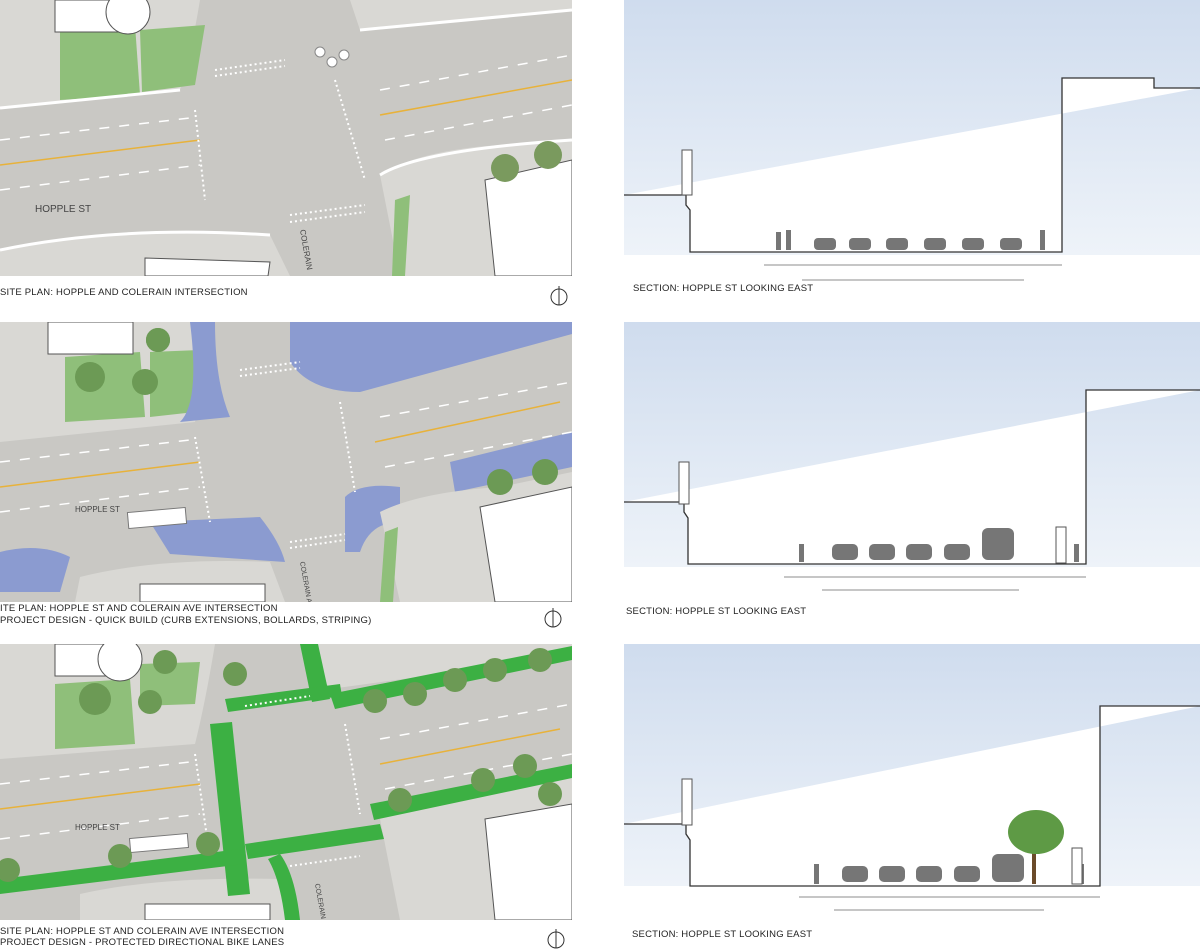 This screenshot has height=951, width=1200. I want to click on section-bike-lanes-drawing, so click(912, 777).